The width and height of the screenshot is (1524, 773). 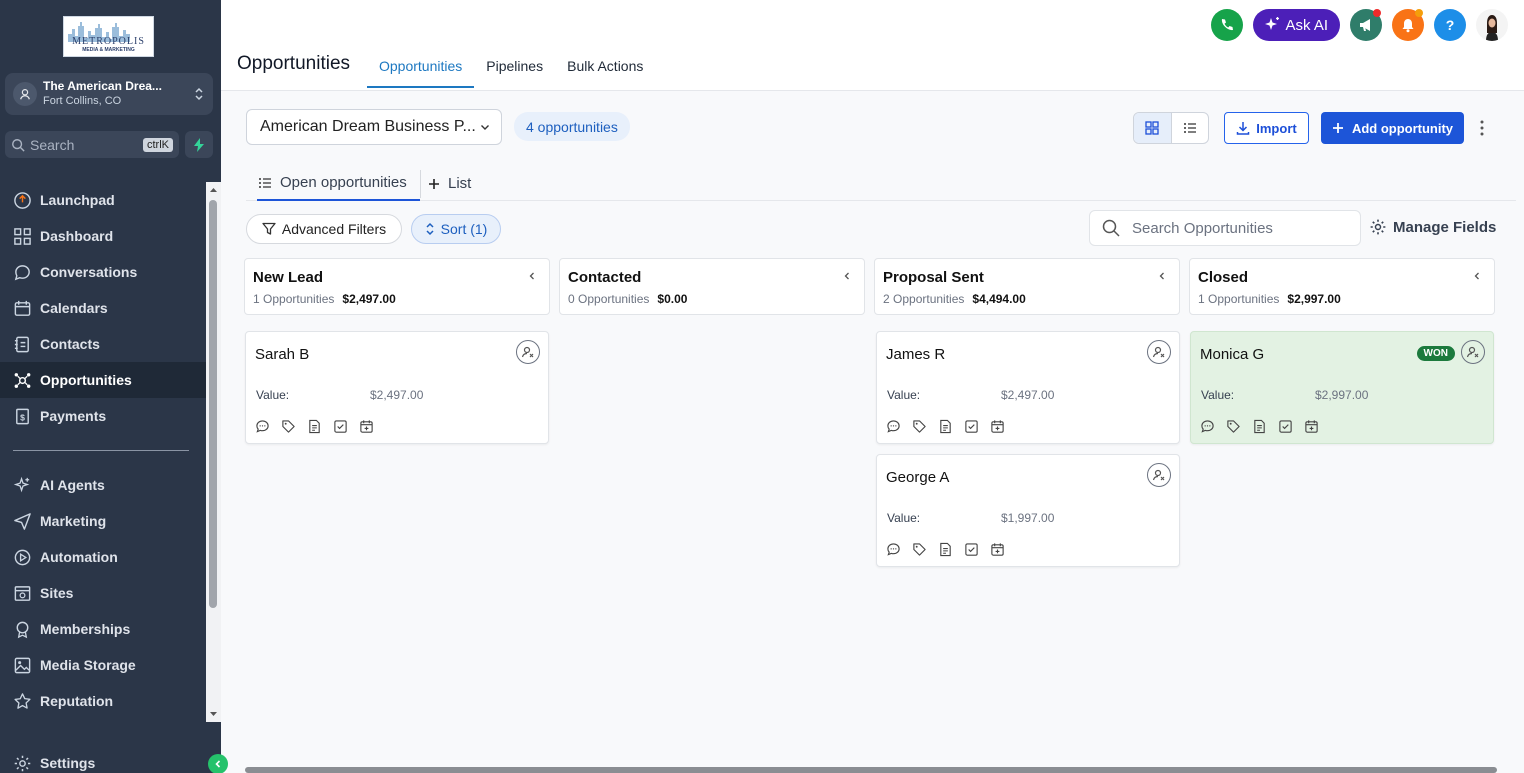 What do you see at coordinates (213, 190) in the screenshot?
I see `scroll-up-icon` at bounding box center [213, 190].